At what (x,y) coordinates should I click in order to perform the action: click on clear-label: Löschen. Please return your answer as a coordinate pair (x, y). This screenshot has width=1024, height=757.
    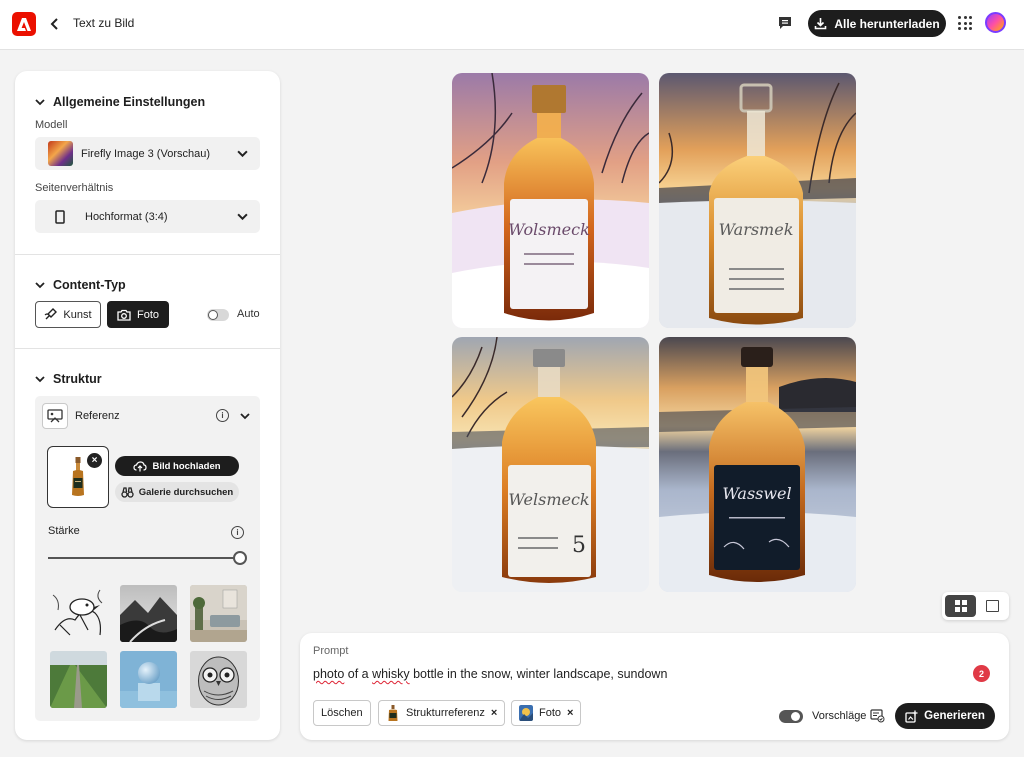
    Looking at the image, I should click on (342, 713).